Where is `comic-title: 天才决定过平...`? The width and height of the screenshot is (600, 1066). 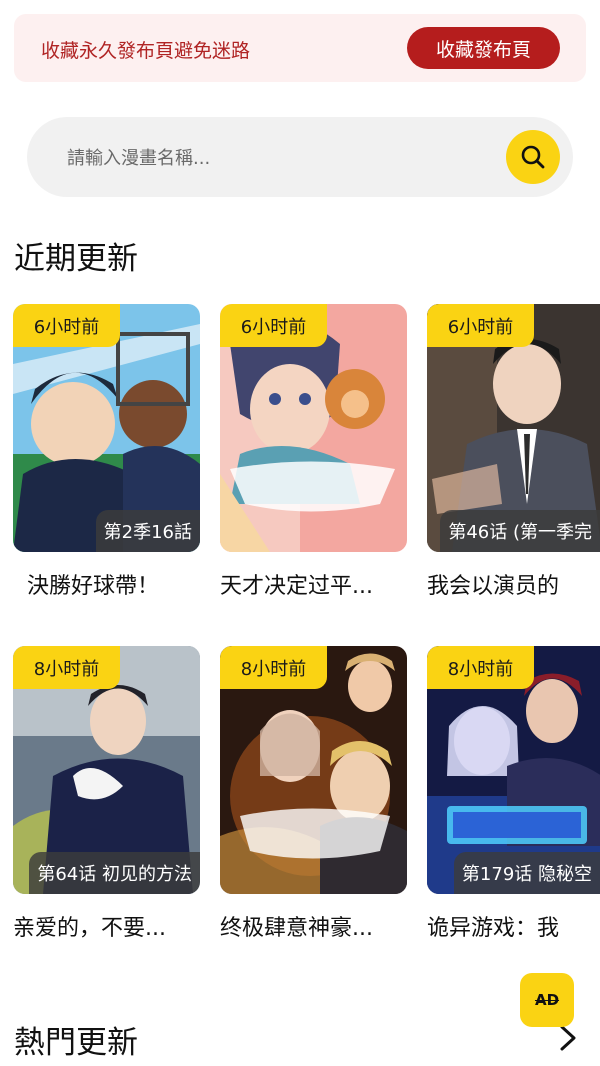 comic-title: 天才决定过平... is located at coordinates (313, 584).